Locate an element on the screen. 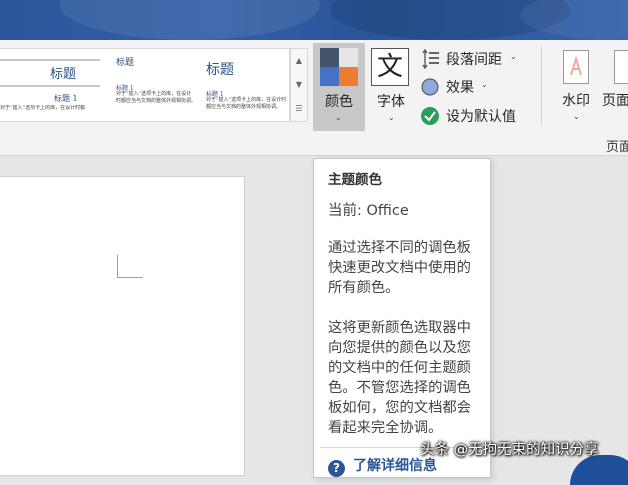  watermark-credit: 头条 @无拘无束的知识分享 is located at coordinates (509, 450).